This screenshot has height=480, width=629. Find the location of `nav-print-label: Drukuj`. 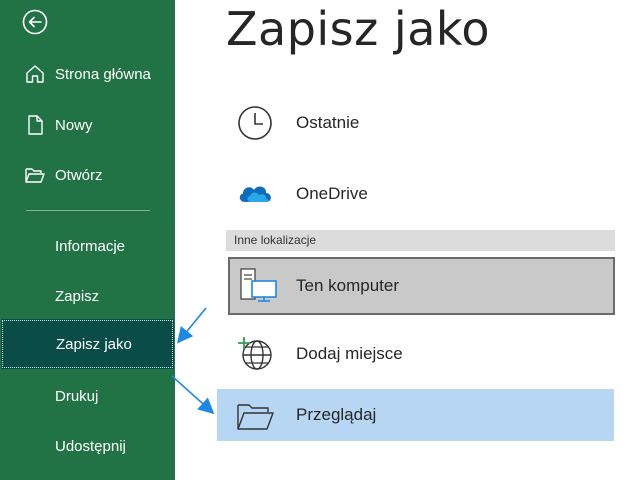

nav-print-label: Drukuj is located at coordinates (77, 396).